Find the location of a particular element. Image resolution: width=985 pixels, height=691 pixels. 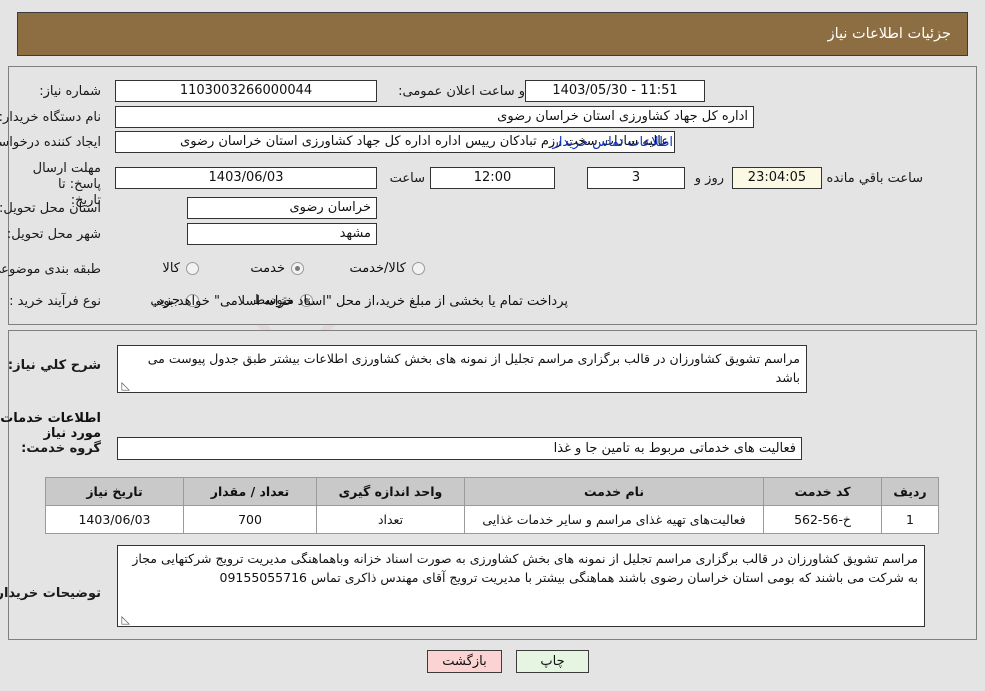

city-label: شهر محل تحویل: is located at coordinates (53, 234).